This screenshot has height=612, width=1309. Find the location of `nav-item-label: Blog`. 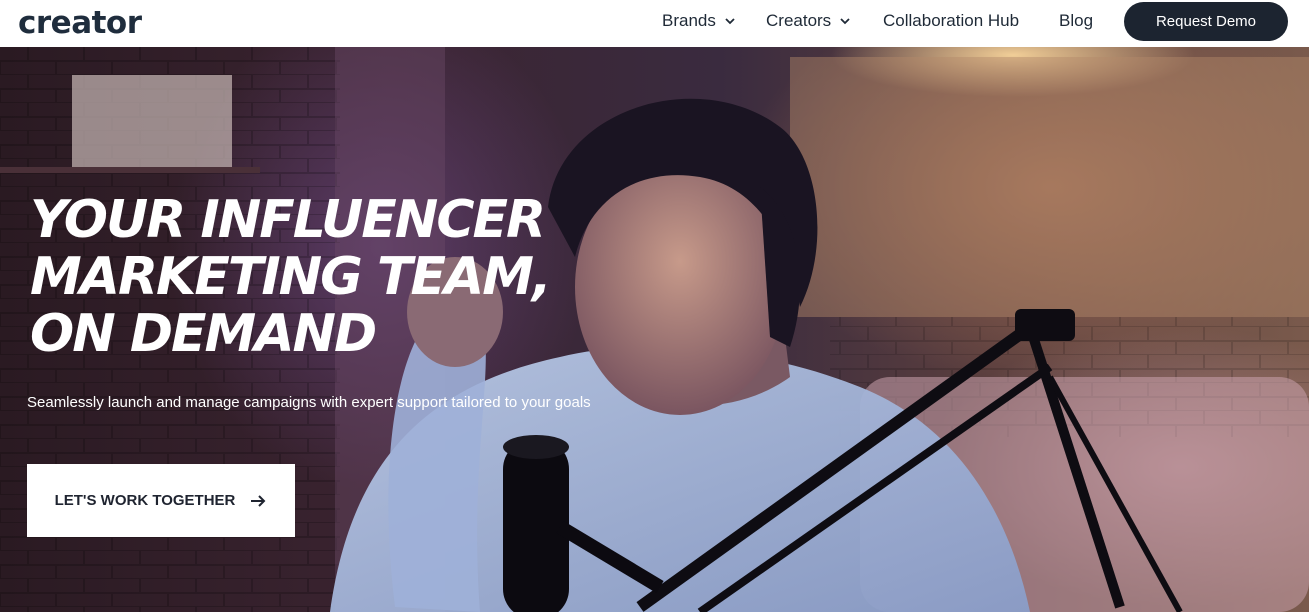

nav-item-label: Blog is located at coordinates (1076, 20).